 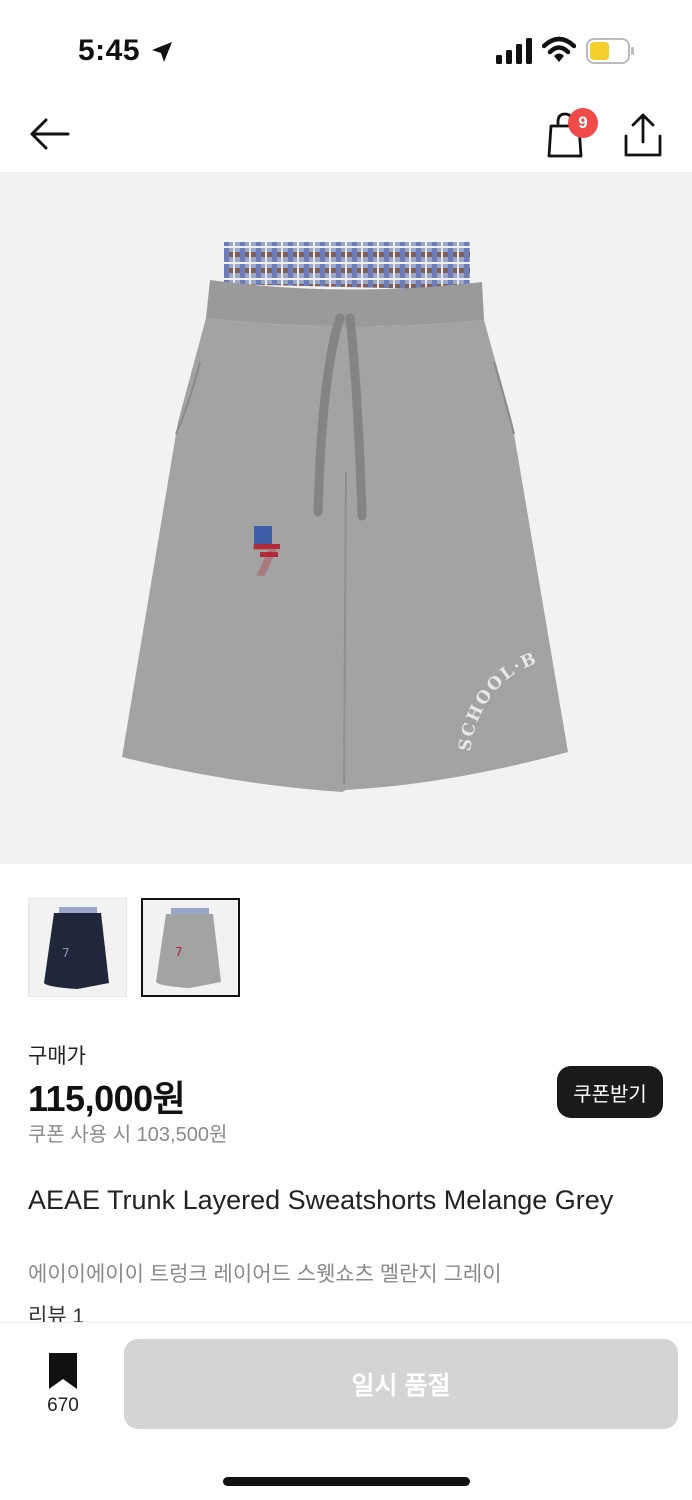 I want to click on product-name-korean: 에이이에이이 트렁크 레이어드 스웻쇼츠 멜란지 그레이, so click(x=265, y=1274).